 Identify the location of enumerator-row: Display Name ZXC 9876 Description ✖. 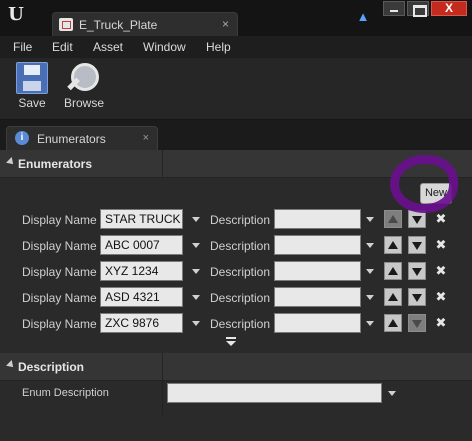
(236, 323).